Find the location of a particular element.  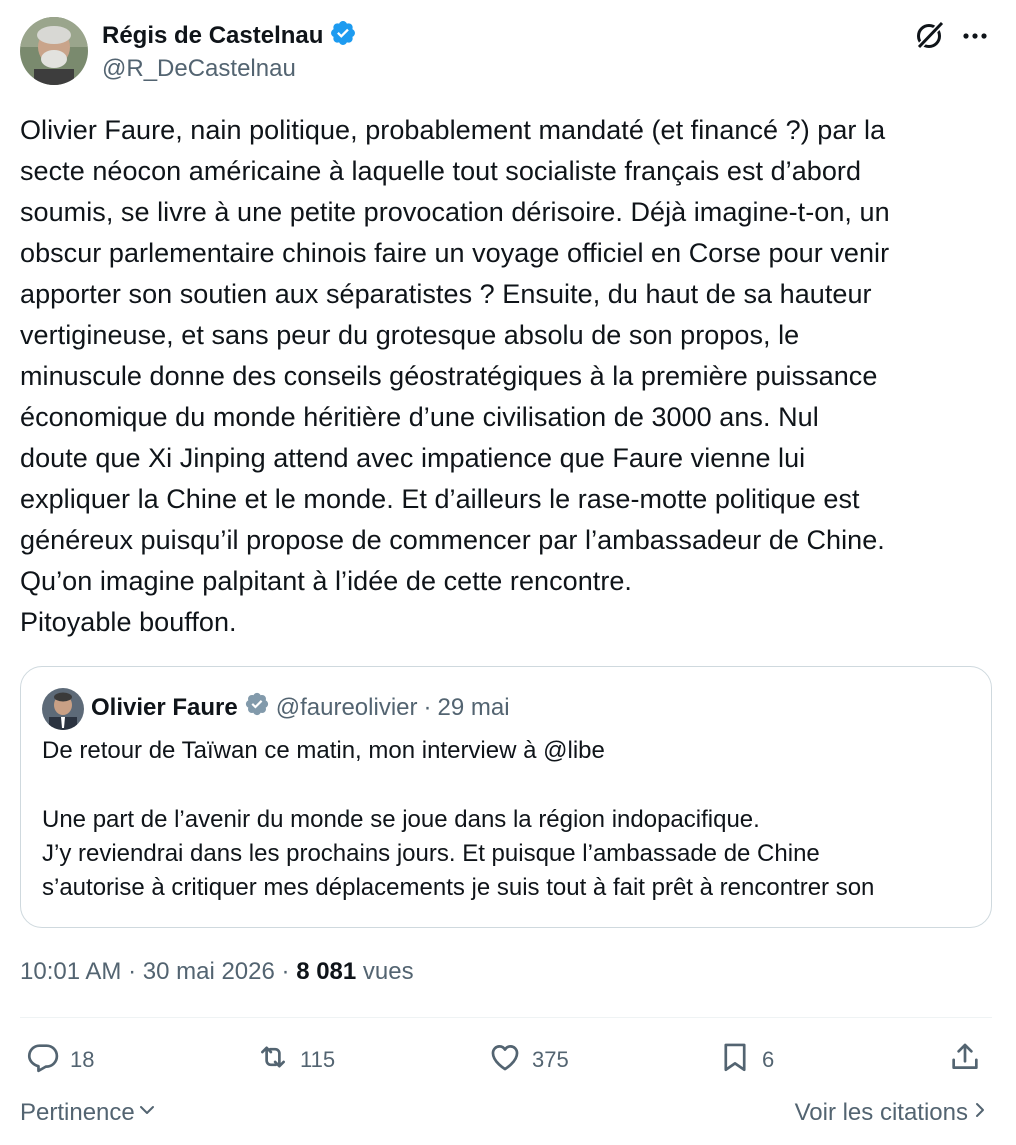

reply-count: 18 is located at coordinates (82, 1059).